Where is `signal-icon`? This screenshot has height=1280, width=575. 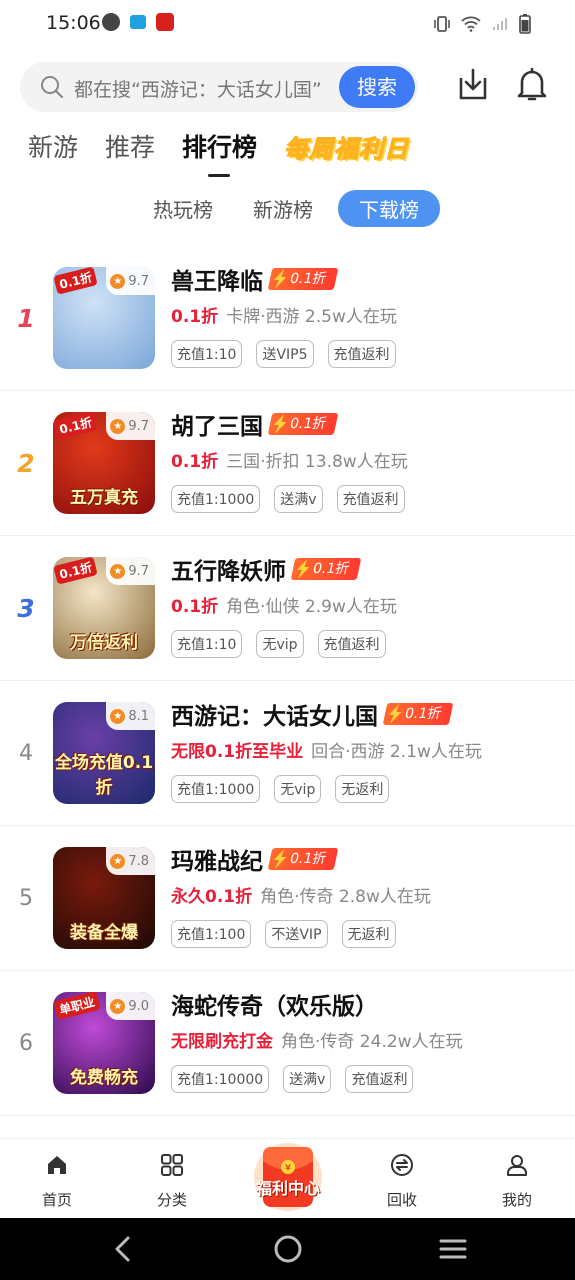
signal-icon is located at coordinates (500, 24).